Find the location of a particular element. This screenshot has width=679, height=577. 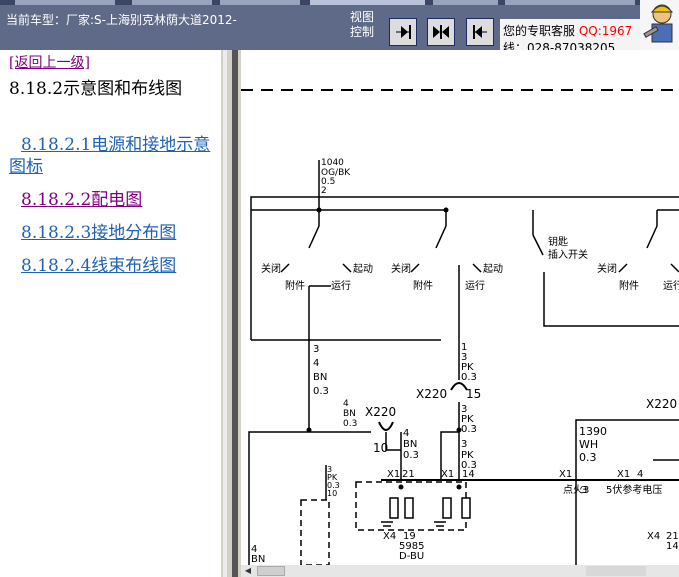

view-control-label: 视图控制 is located at coordinates (362, 24).